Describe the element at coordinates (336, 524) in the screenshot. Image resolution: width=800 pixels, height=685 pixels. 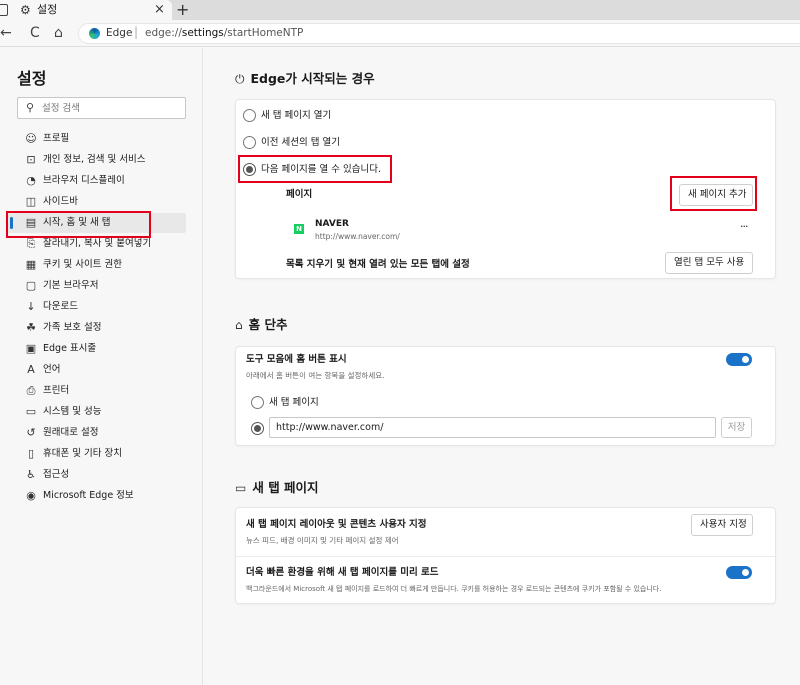
I see `customize-label: 새 탭 페이지 레이아웃 및 콘텐츠 사용자 지정` at that location.